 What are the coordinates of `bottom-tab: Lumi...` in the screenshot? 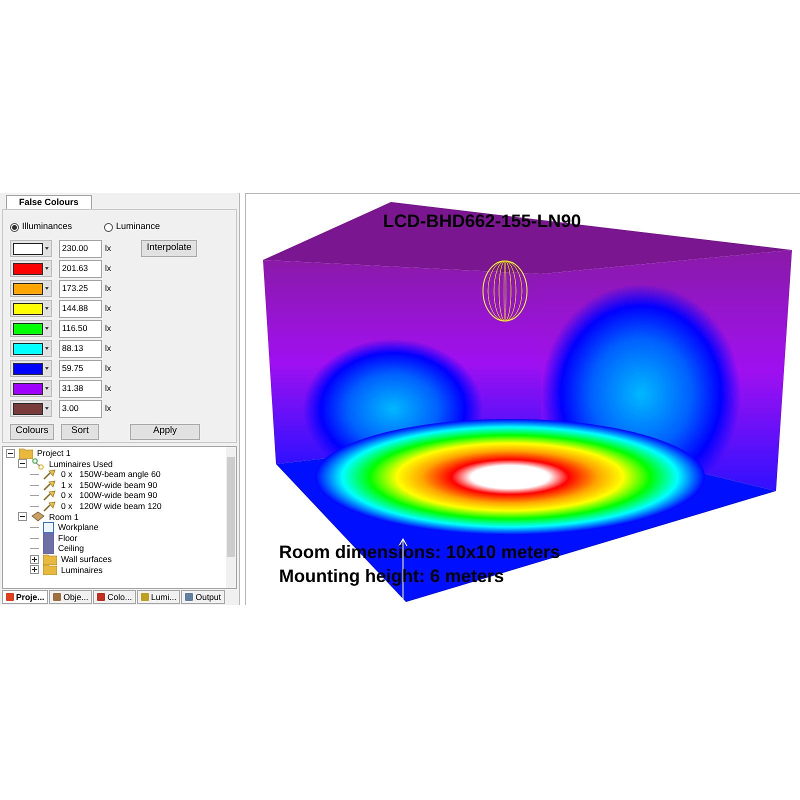 It's located at (158, 597).